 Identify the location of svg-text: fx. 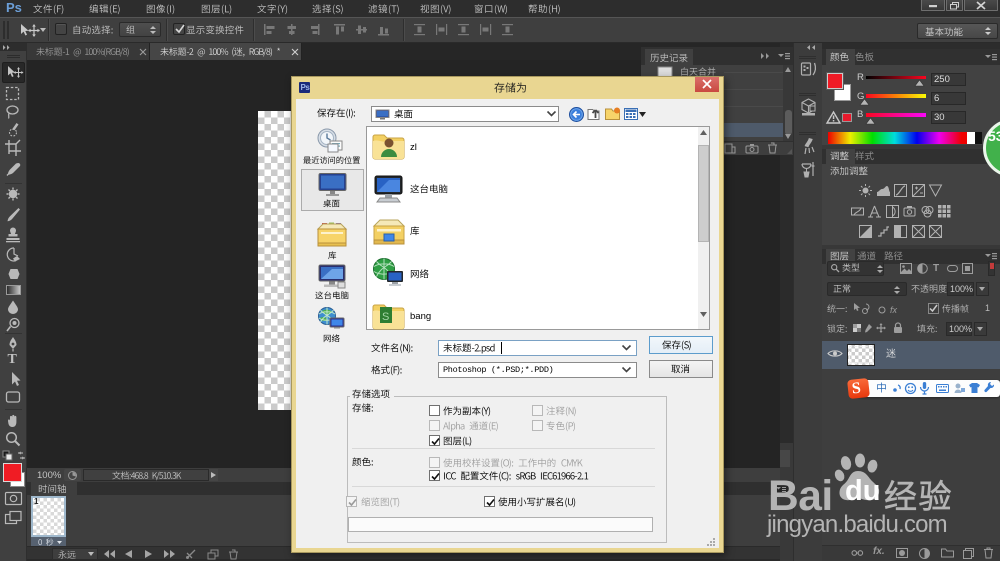
(894, 310).